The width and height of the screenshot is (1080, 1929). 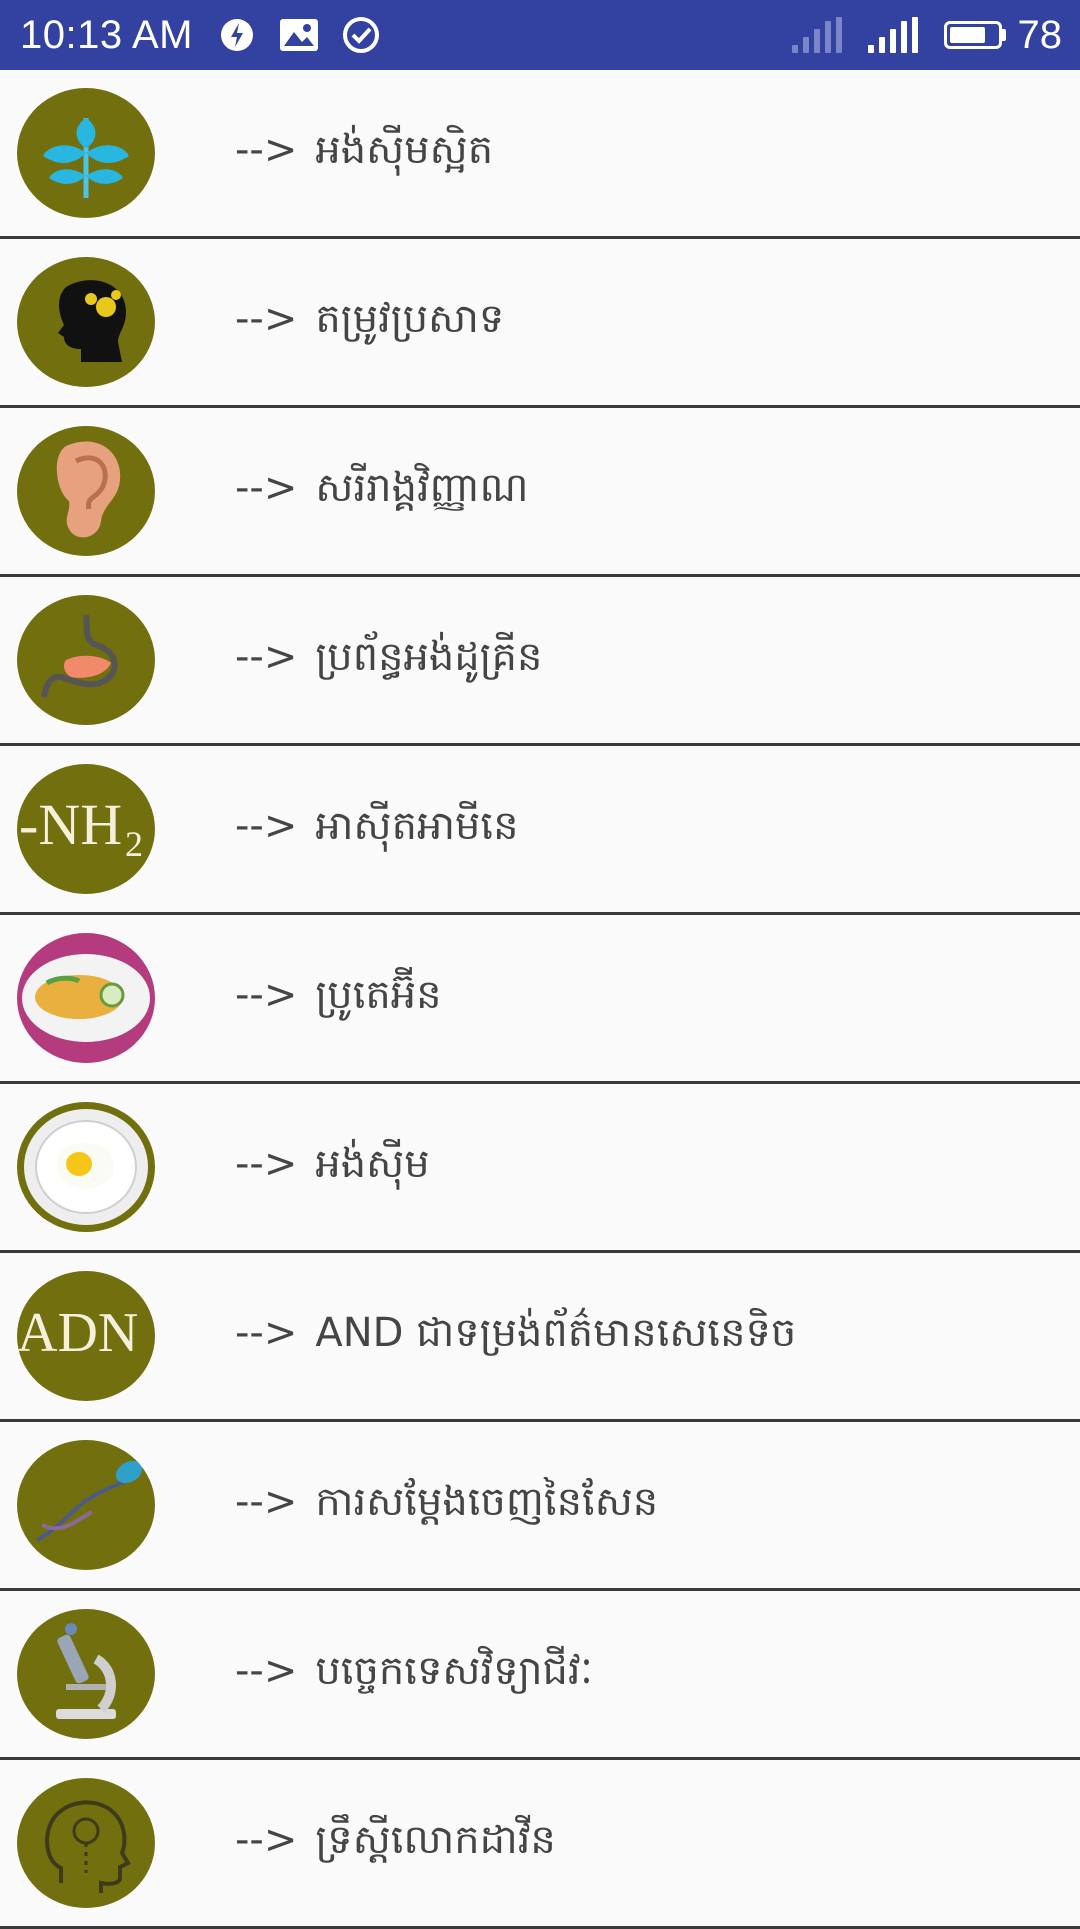 What do you see at coordinates (86, 1167) in the screenshot?
I see `fried-egg-icon` at bounding box center [86, 1167].